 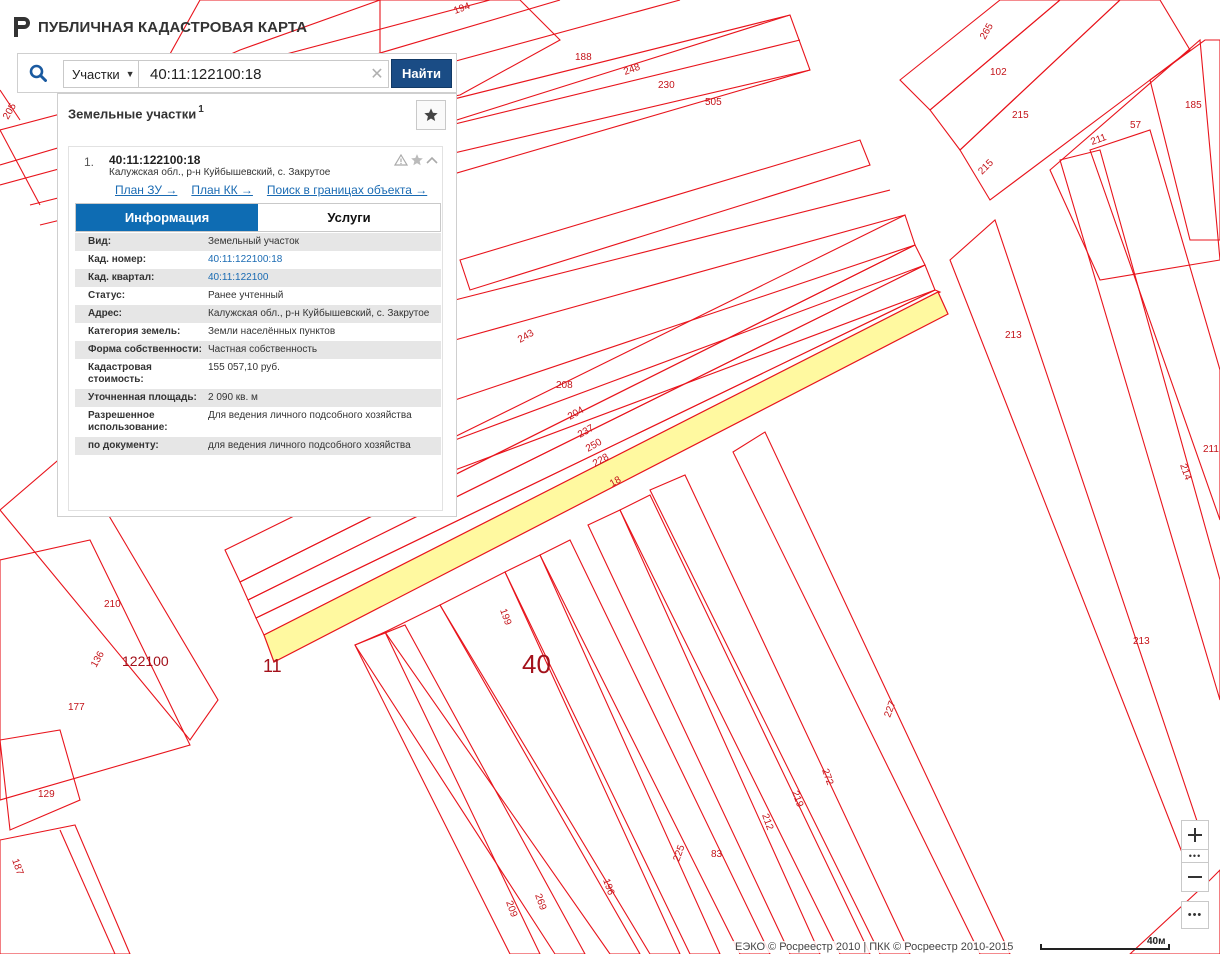 I want to click on attr-row: Кад. квартал: 40:11:122100, so click(x=258, y=278).